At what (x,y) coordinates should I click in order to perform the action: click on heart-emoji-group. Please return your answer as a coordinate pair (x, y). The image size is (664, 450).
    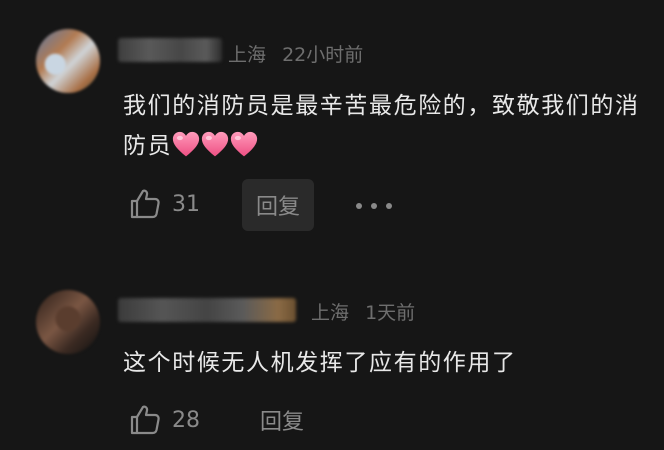
    Looking at the image, I should click on (215, 147).